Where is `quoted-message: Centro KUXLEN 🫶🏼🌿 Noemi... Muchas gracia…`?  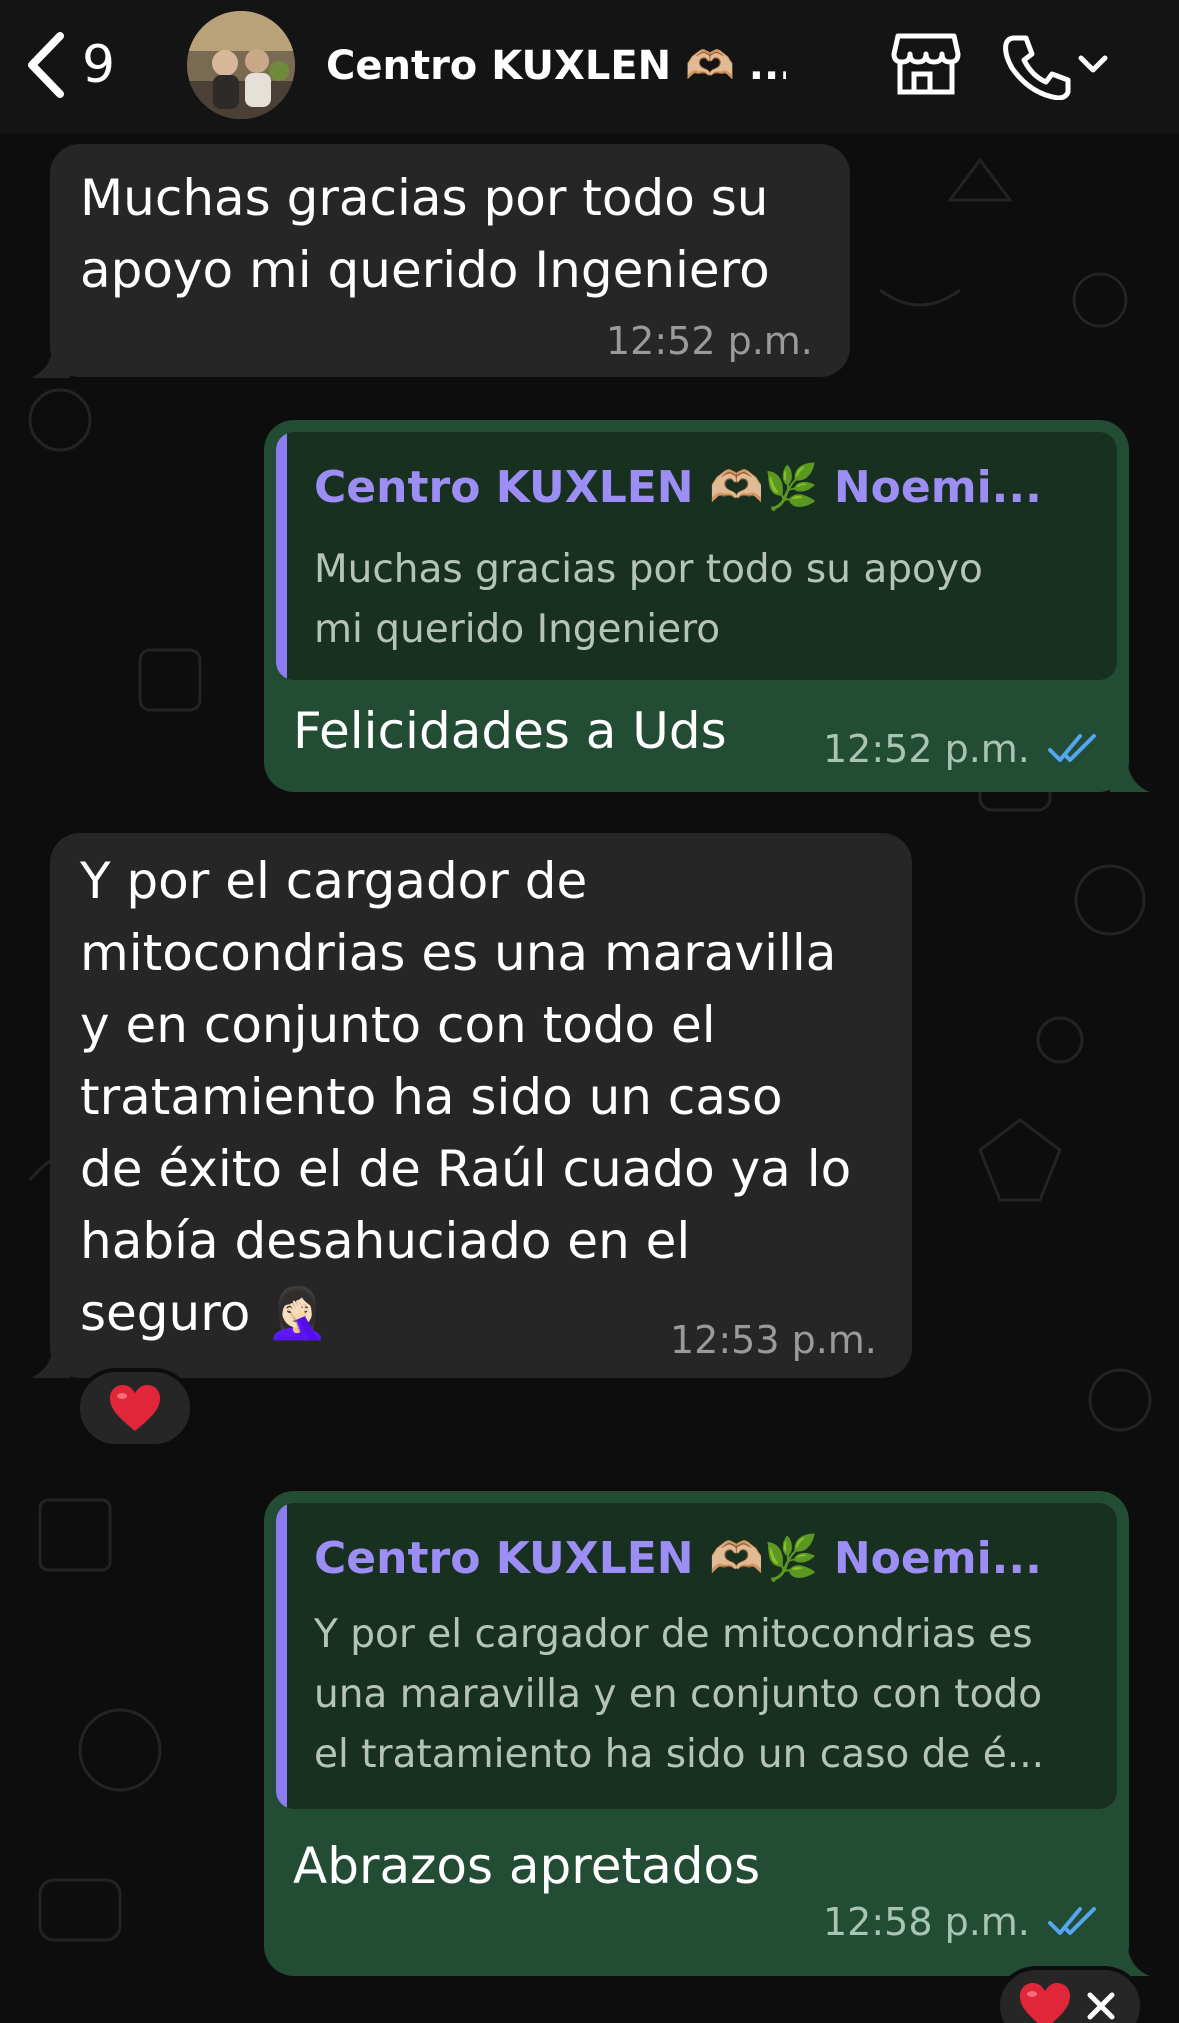
quoted-message: Centro KUXLEN 🫶🏼🌿 Noemi... Muchas gracia… is located at coordinates (696, 556).